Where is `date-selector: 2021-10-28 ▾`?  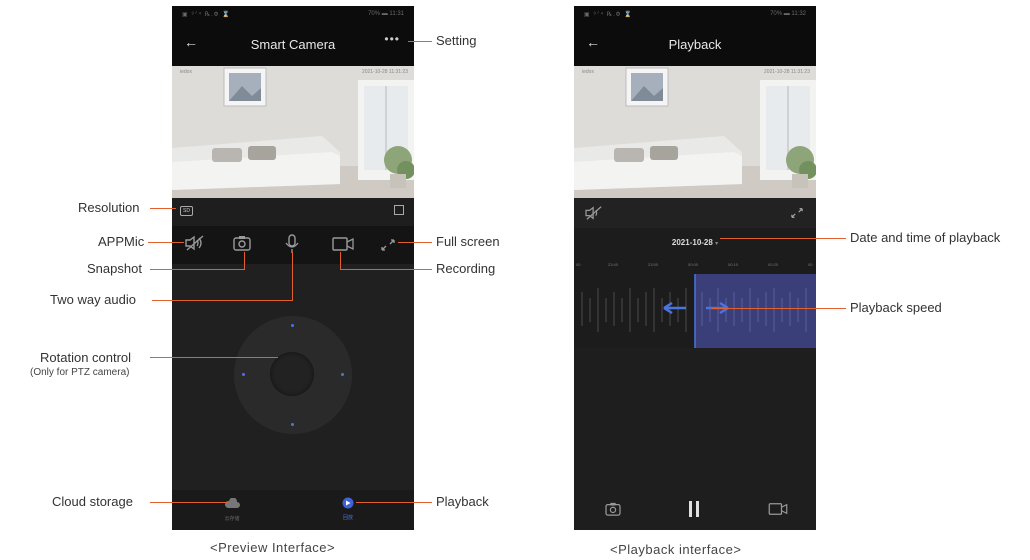 date-selector: 2021-10-28 ▾ is located at coordinates (695, 242).